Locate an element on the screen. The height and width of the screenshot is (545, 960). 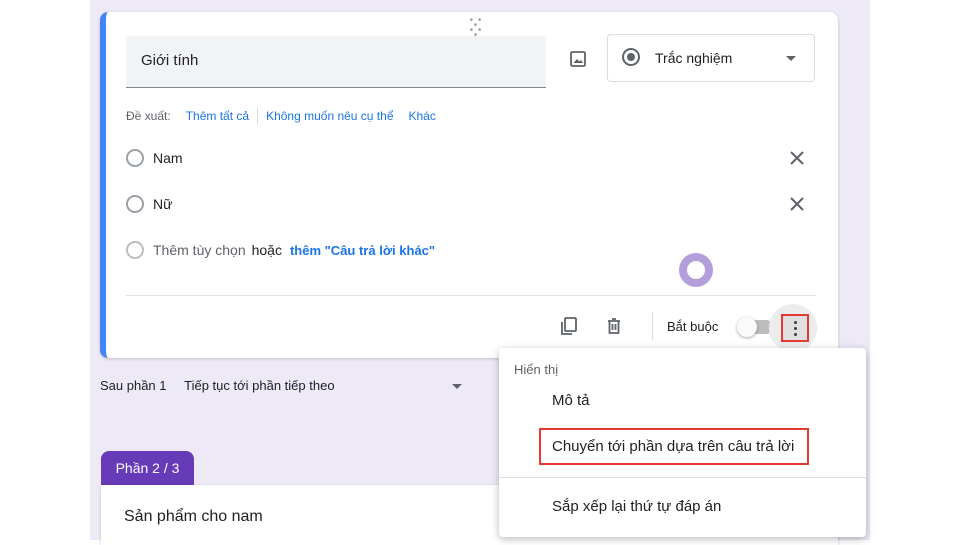
add-other-link: thêm "Câu trả lời khác" is located at coordinates (362, 250).